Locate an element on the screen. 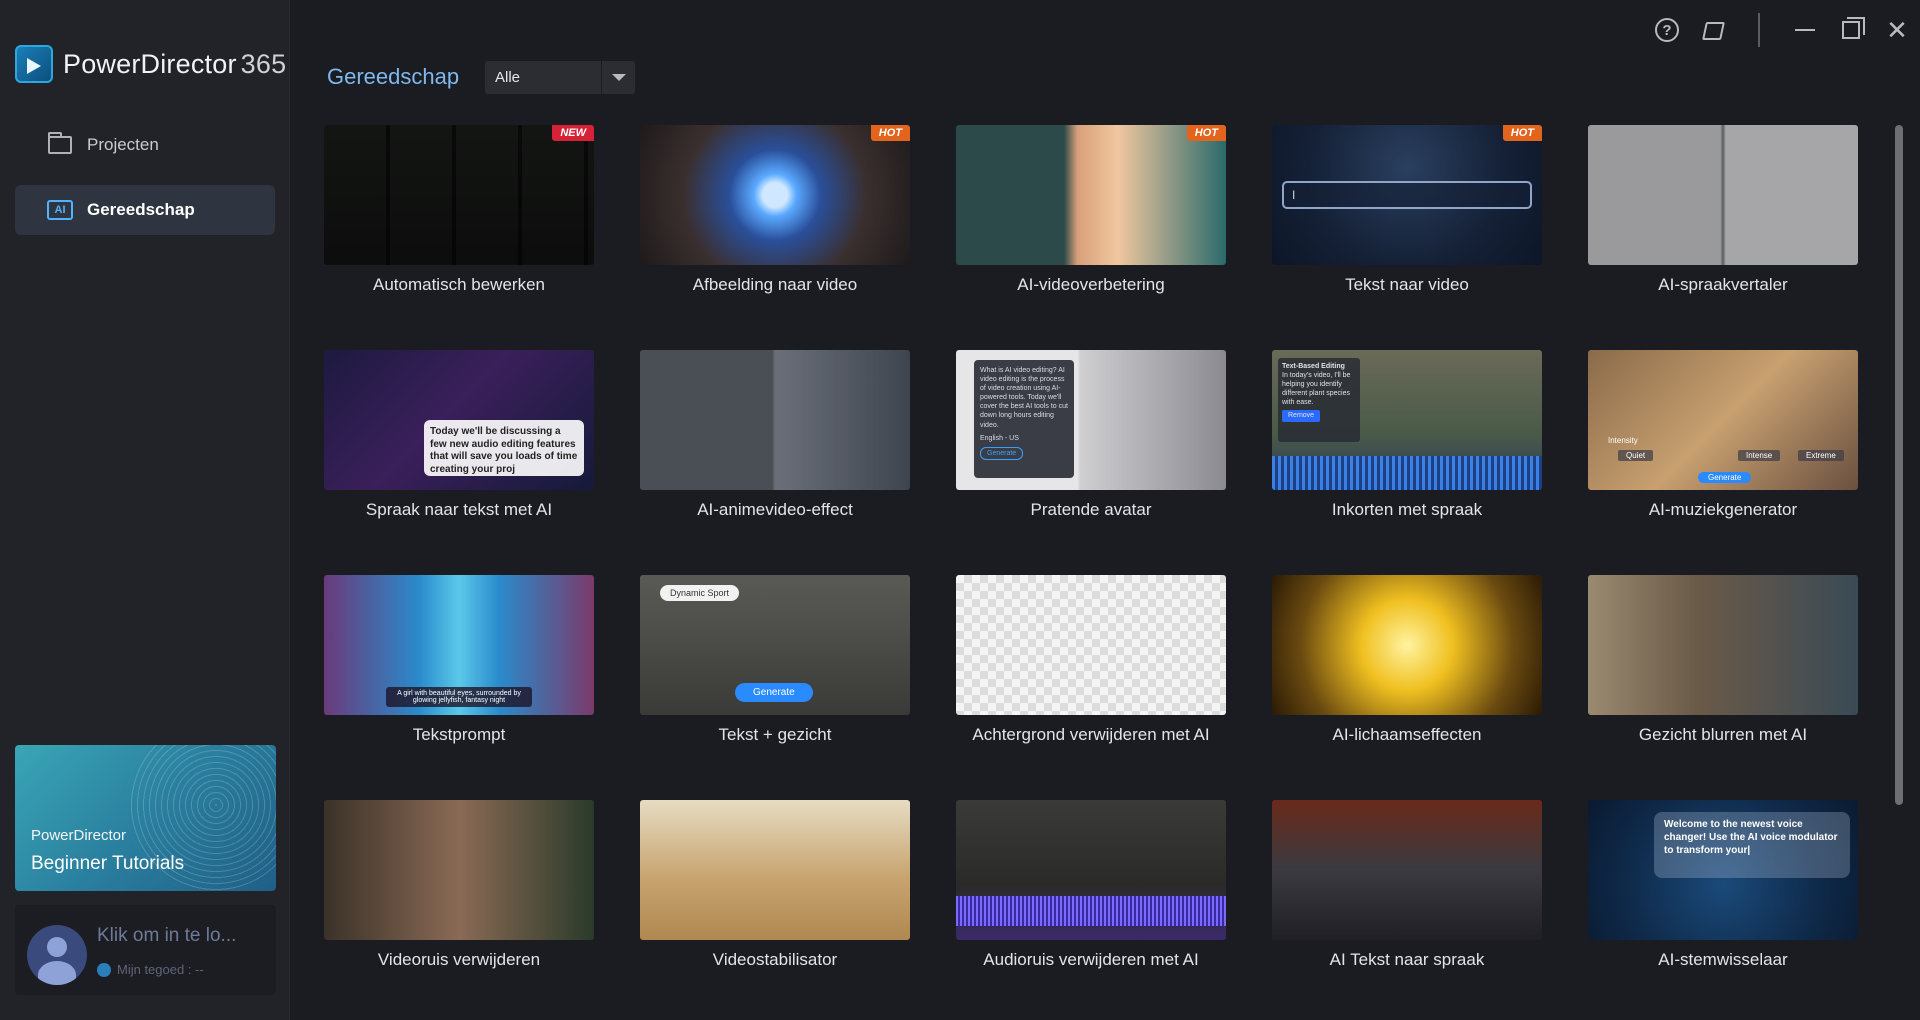 The height and width of the screenshot is (1020, 1920). tool-automatisch-bewerken: NEW Automatisch bewerken is located at coordinates (459, 225).